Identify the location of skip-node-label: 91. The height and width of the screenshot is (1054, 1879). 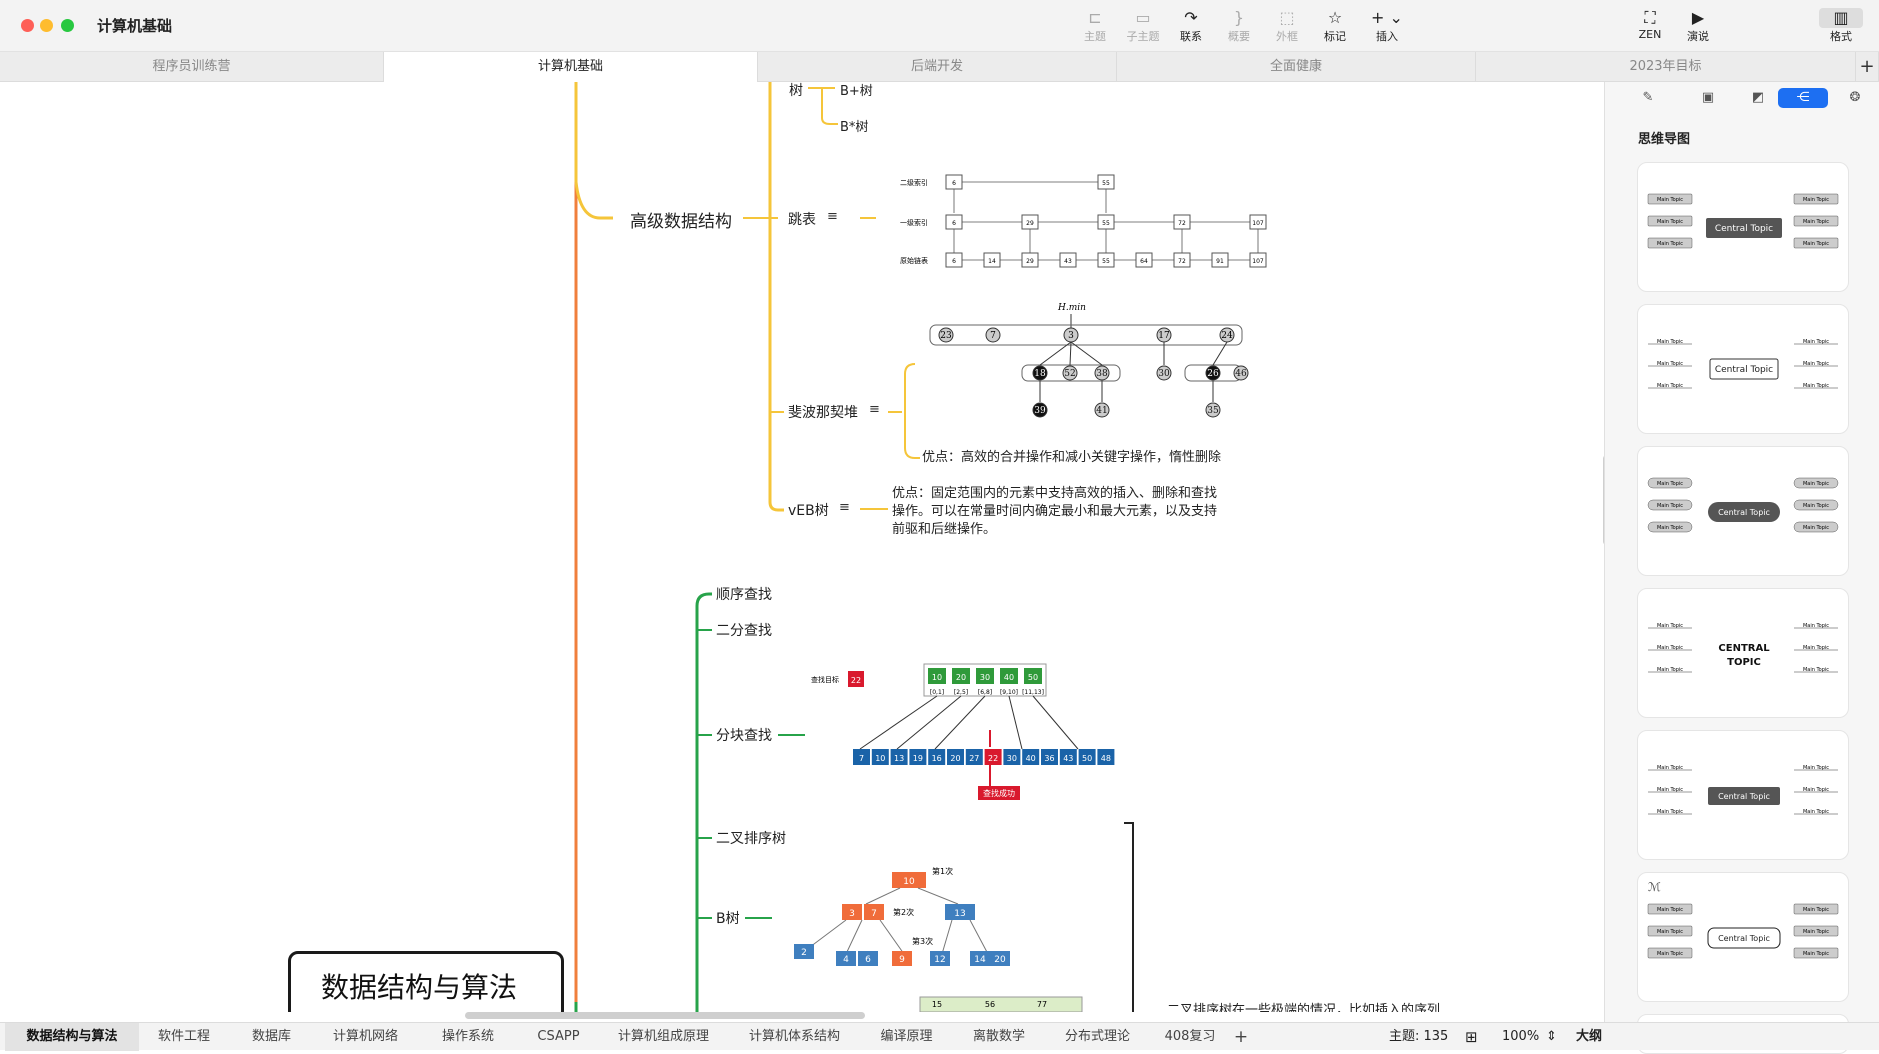
(1220, 261).